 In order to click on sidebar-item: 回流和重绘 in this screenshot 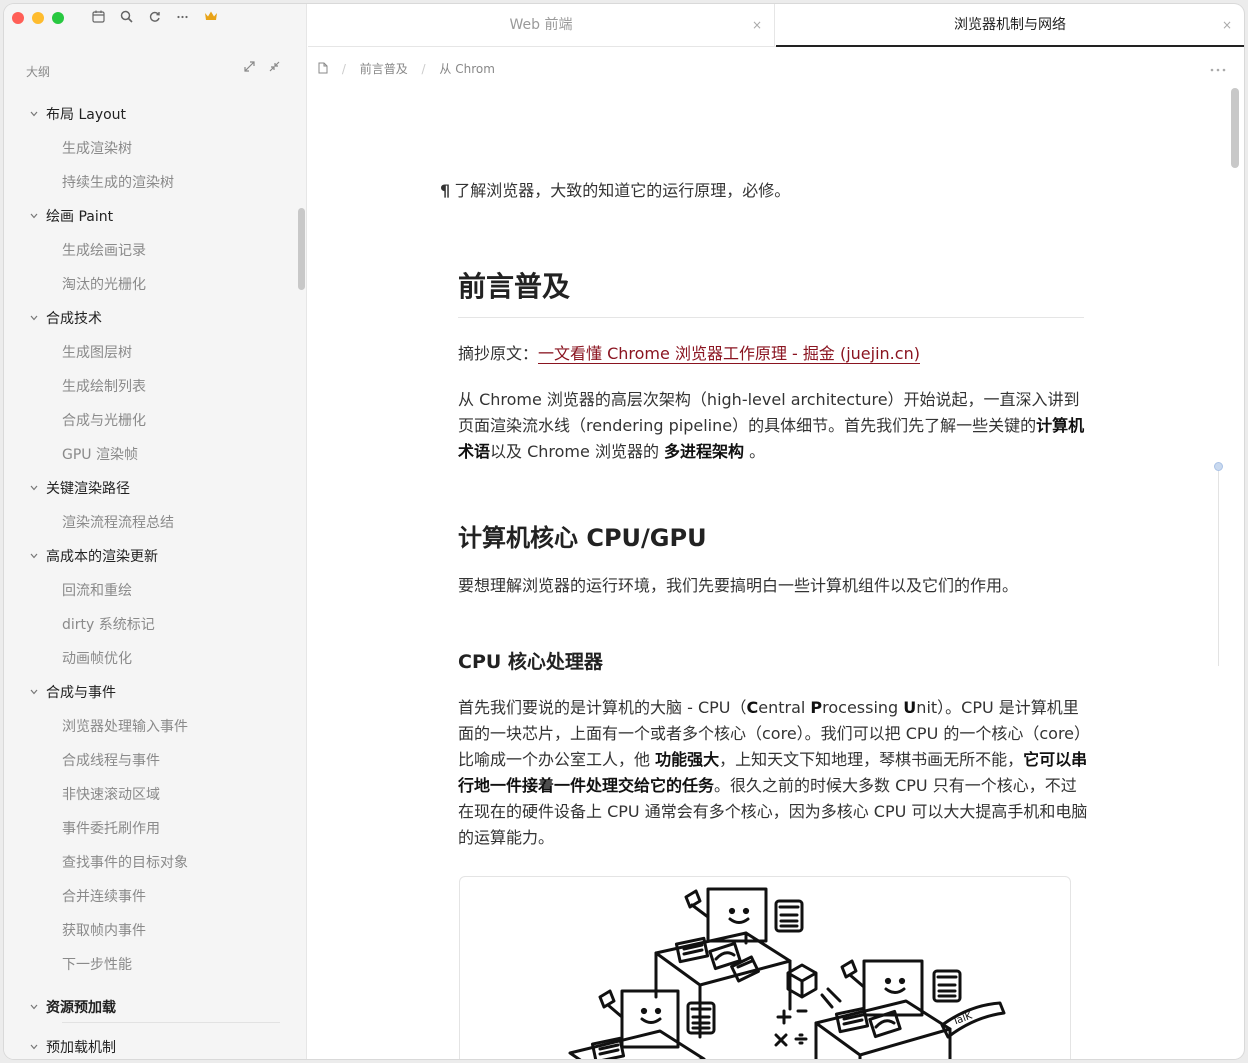, I will do `click(150, 591)`.